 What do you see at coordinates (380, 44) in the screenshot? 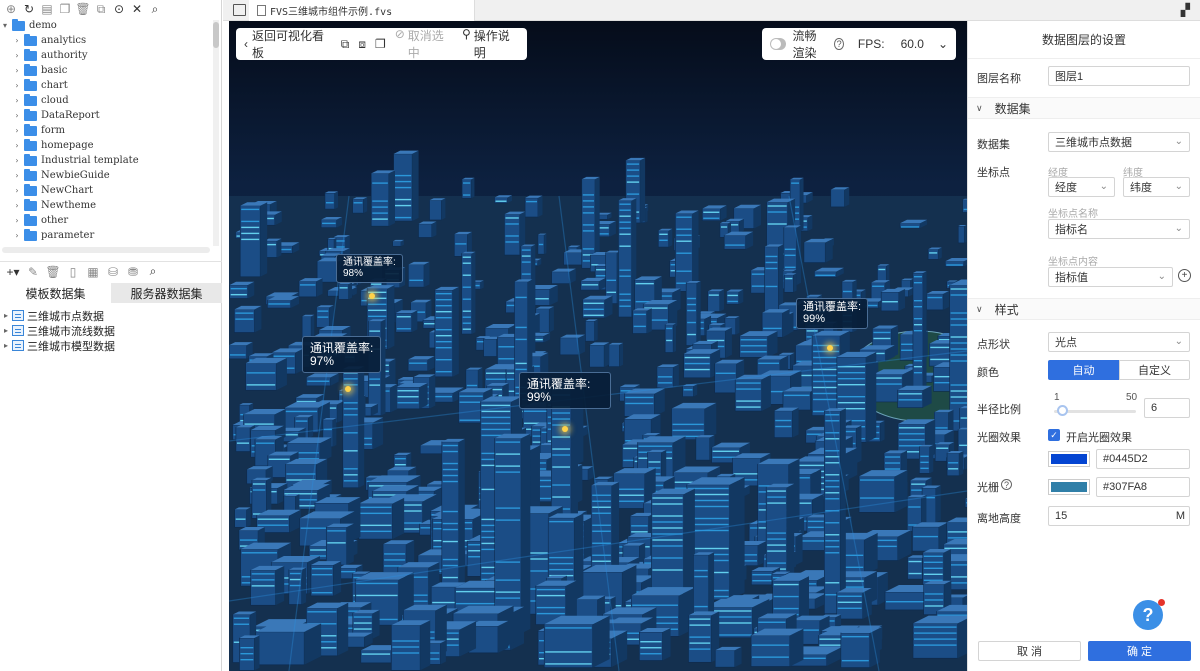
I see `layer-copy-icon: ❐` at bounding box center [380, 44].